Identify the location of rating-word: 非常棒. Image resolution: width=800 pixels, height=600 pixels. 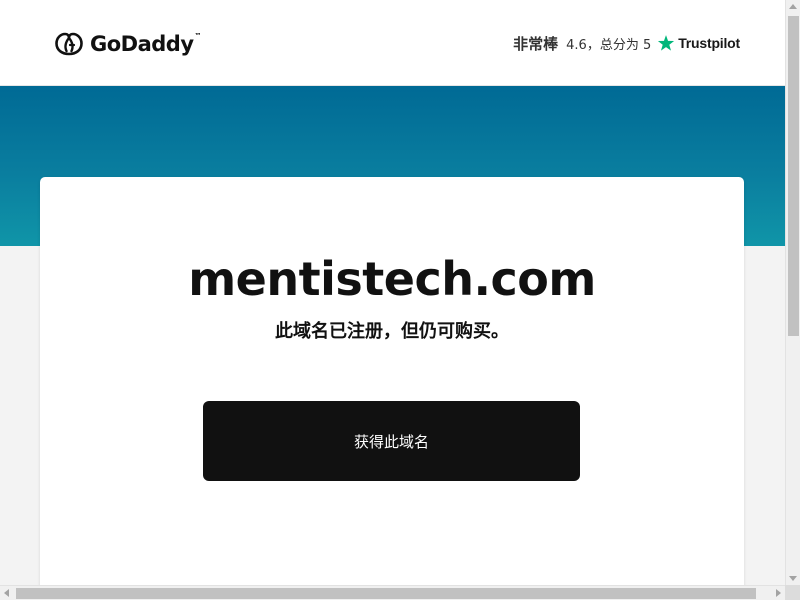
(536, 43).